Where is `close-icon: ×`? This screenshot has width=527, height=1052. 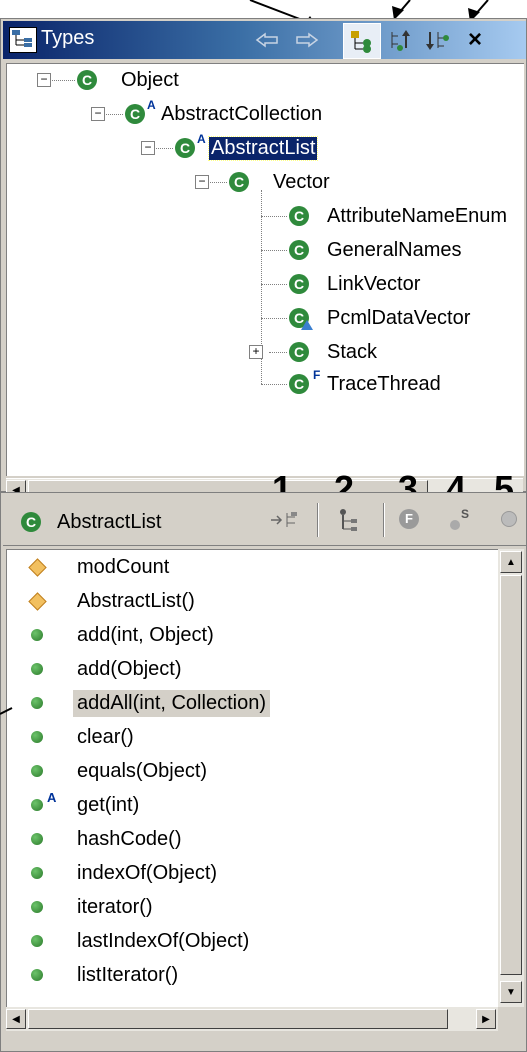 close-icon: × is located at coordinates (475, 40).